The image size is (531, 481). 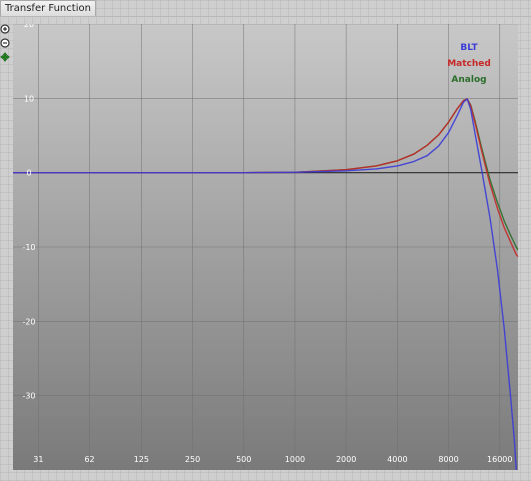 I want to click on move-icon, so click(x=5, y=57).